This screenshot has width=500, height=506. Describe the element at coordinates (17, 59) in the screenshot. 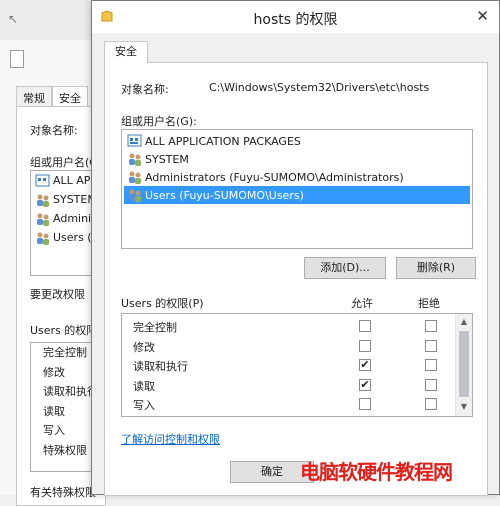

I see `file-icon` at that location.